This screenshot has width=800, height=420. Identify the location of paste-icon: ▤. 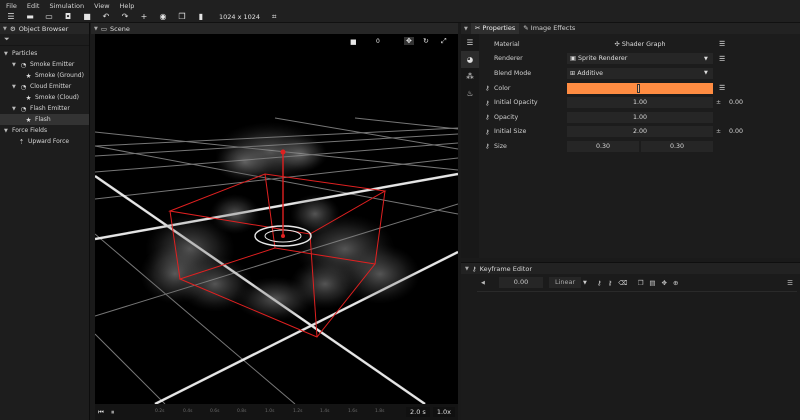
(652, 283).